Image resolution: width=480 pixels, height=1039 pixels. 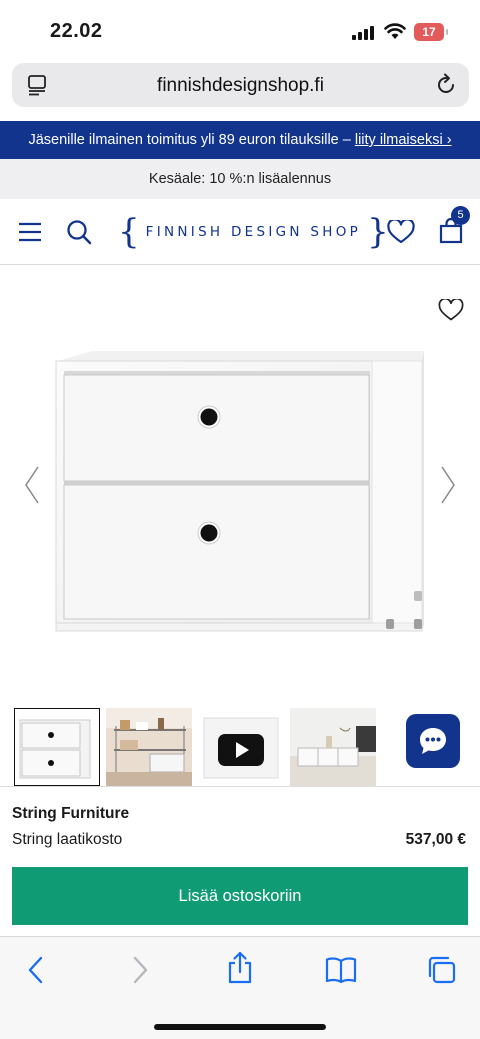 What do you see at coordinates (442, 970) in the screenshot?
I see `tabs-icon` at bounding box center [442, 970].